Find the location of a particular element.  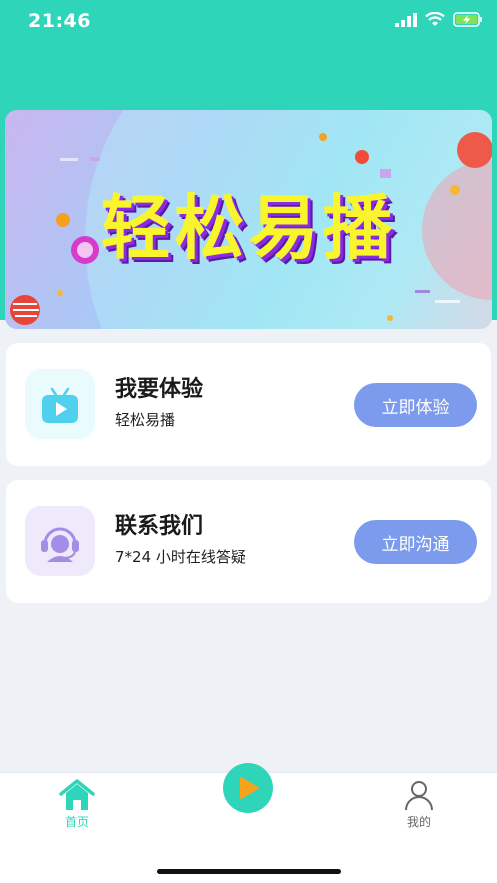

tab-mine: 我的 is located at coordinates (419, 804).